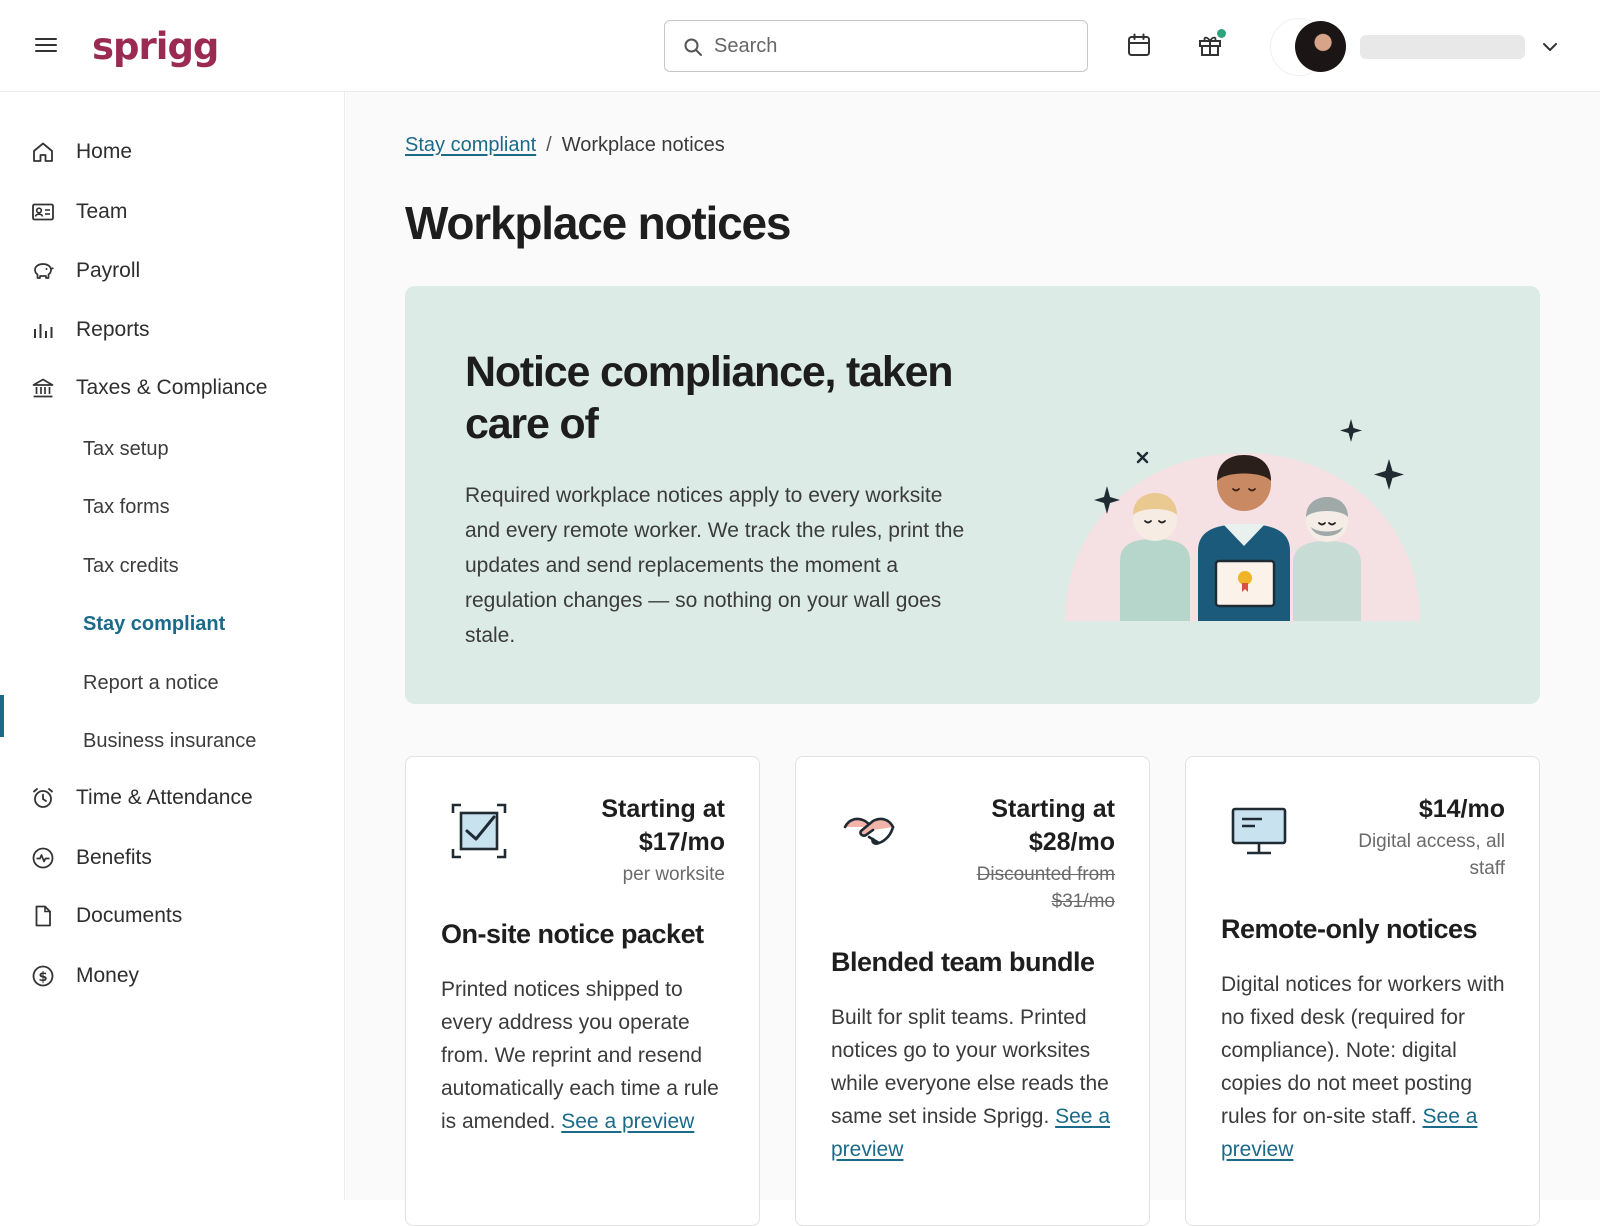 The width and height of the screenshot is (1600, 1226). What do you see at coordinates (1431, 855) in the screenshot?
I see `price-sub: Digital access, all staff` at bounding box center [1431, 855].